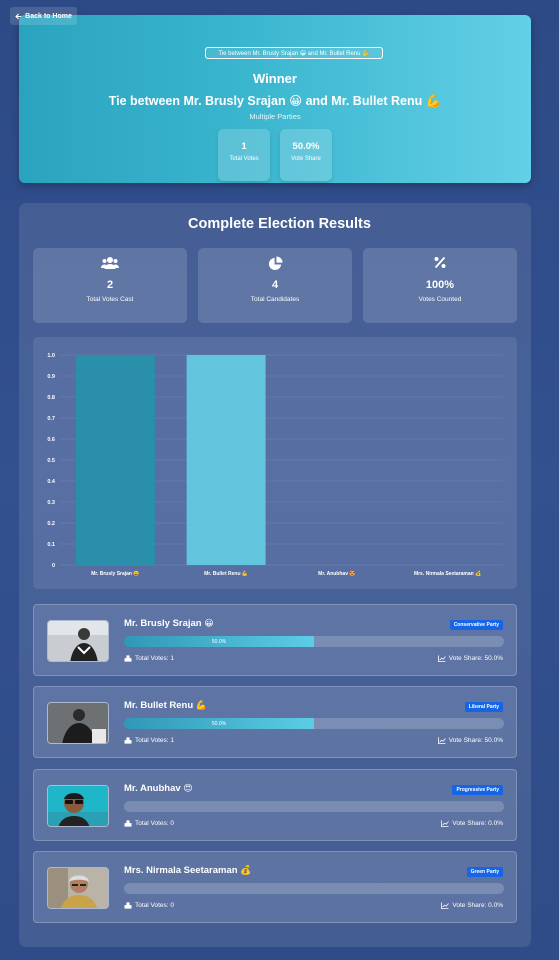 Image resolution: width=559 pixels, height=960 pixels. I want to click on chart-x-tick: Mr. Bullet Renu 💪, so click(226, 573).